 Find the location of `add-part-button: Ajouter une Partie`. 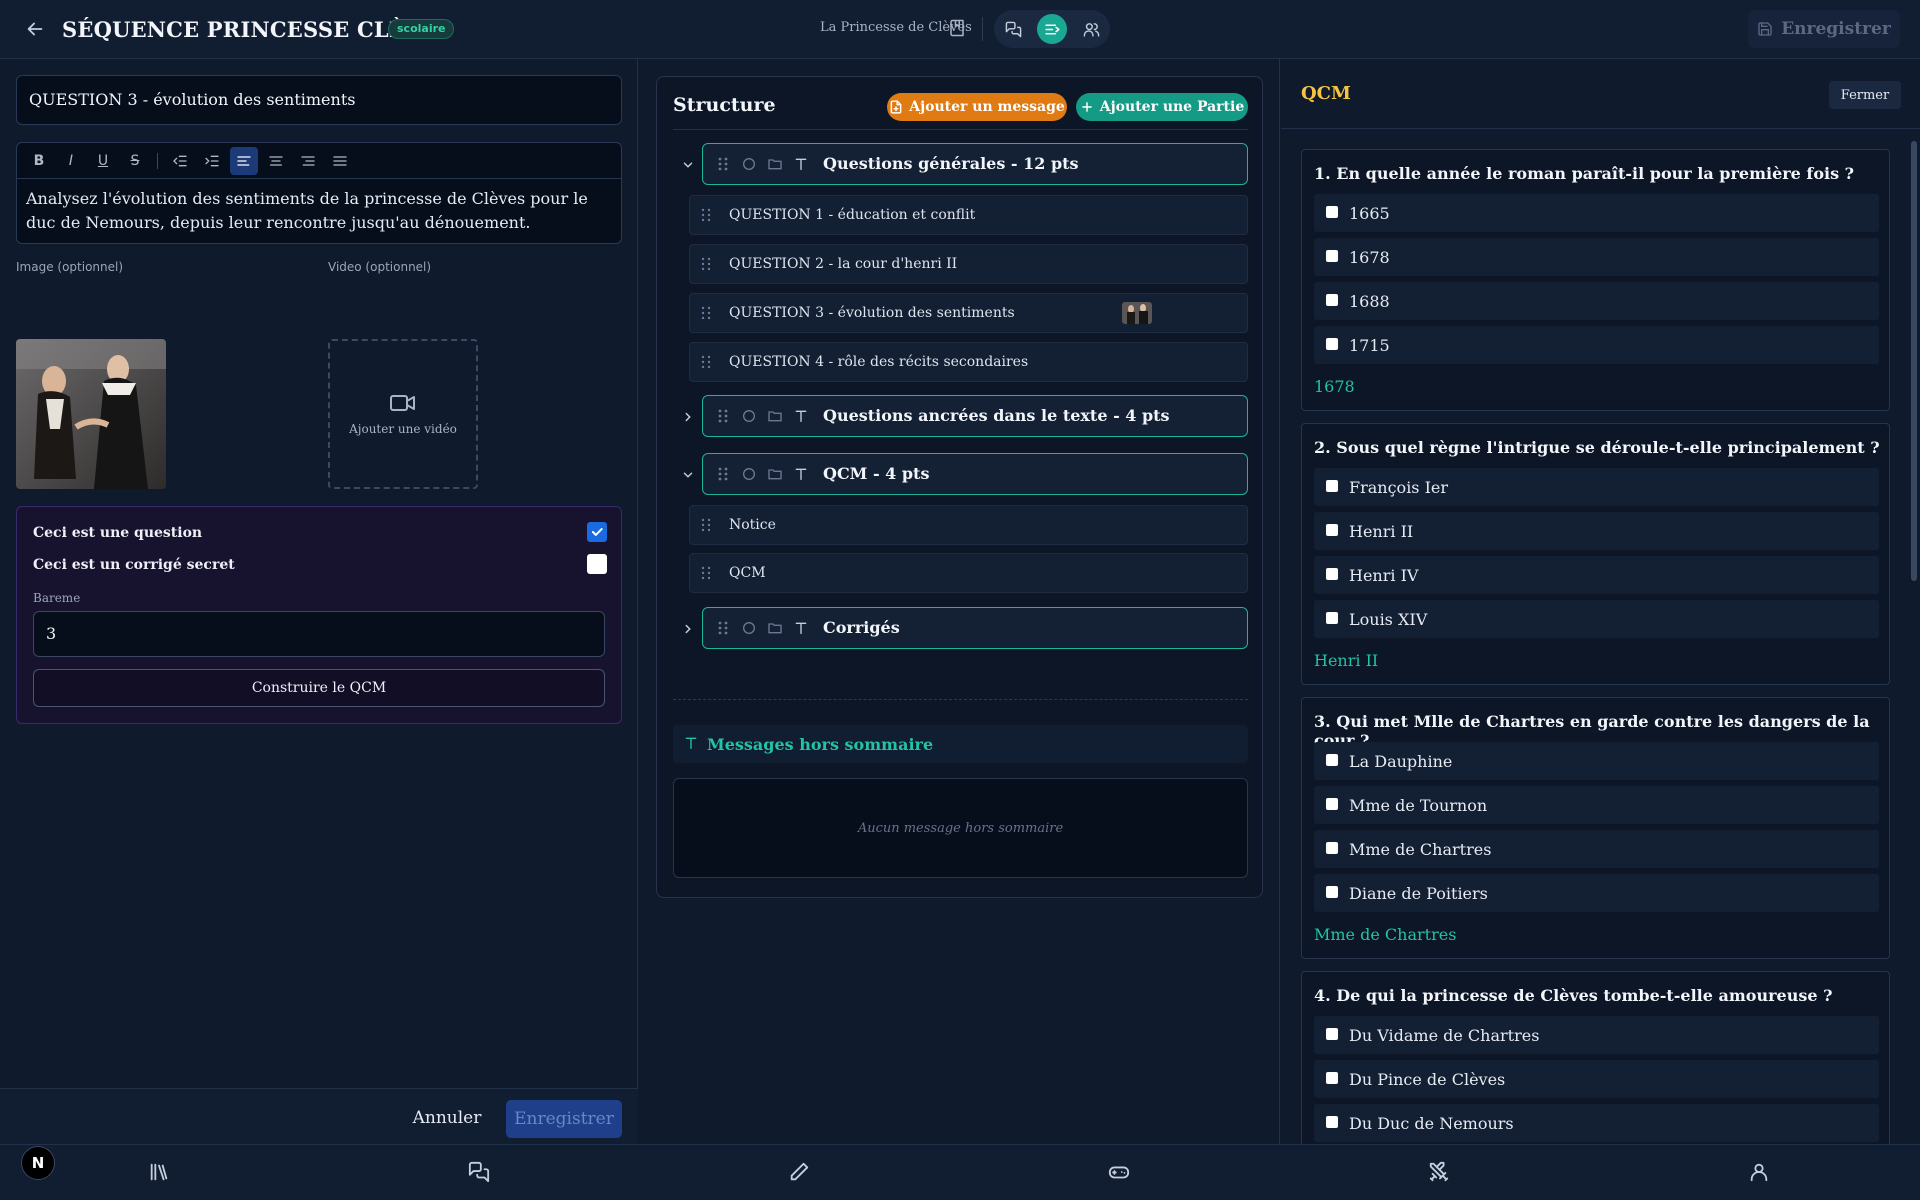

add-part-button: Ajouter une Partie is located at coordinates (1162, 107).